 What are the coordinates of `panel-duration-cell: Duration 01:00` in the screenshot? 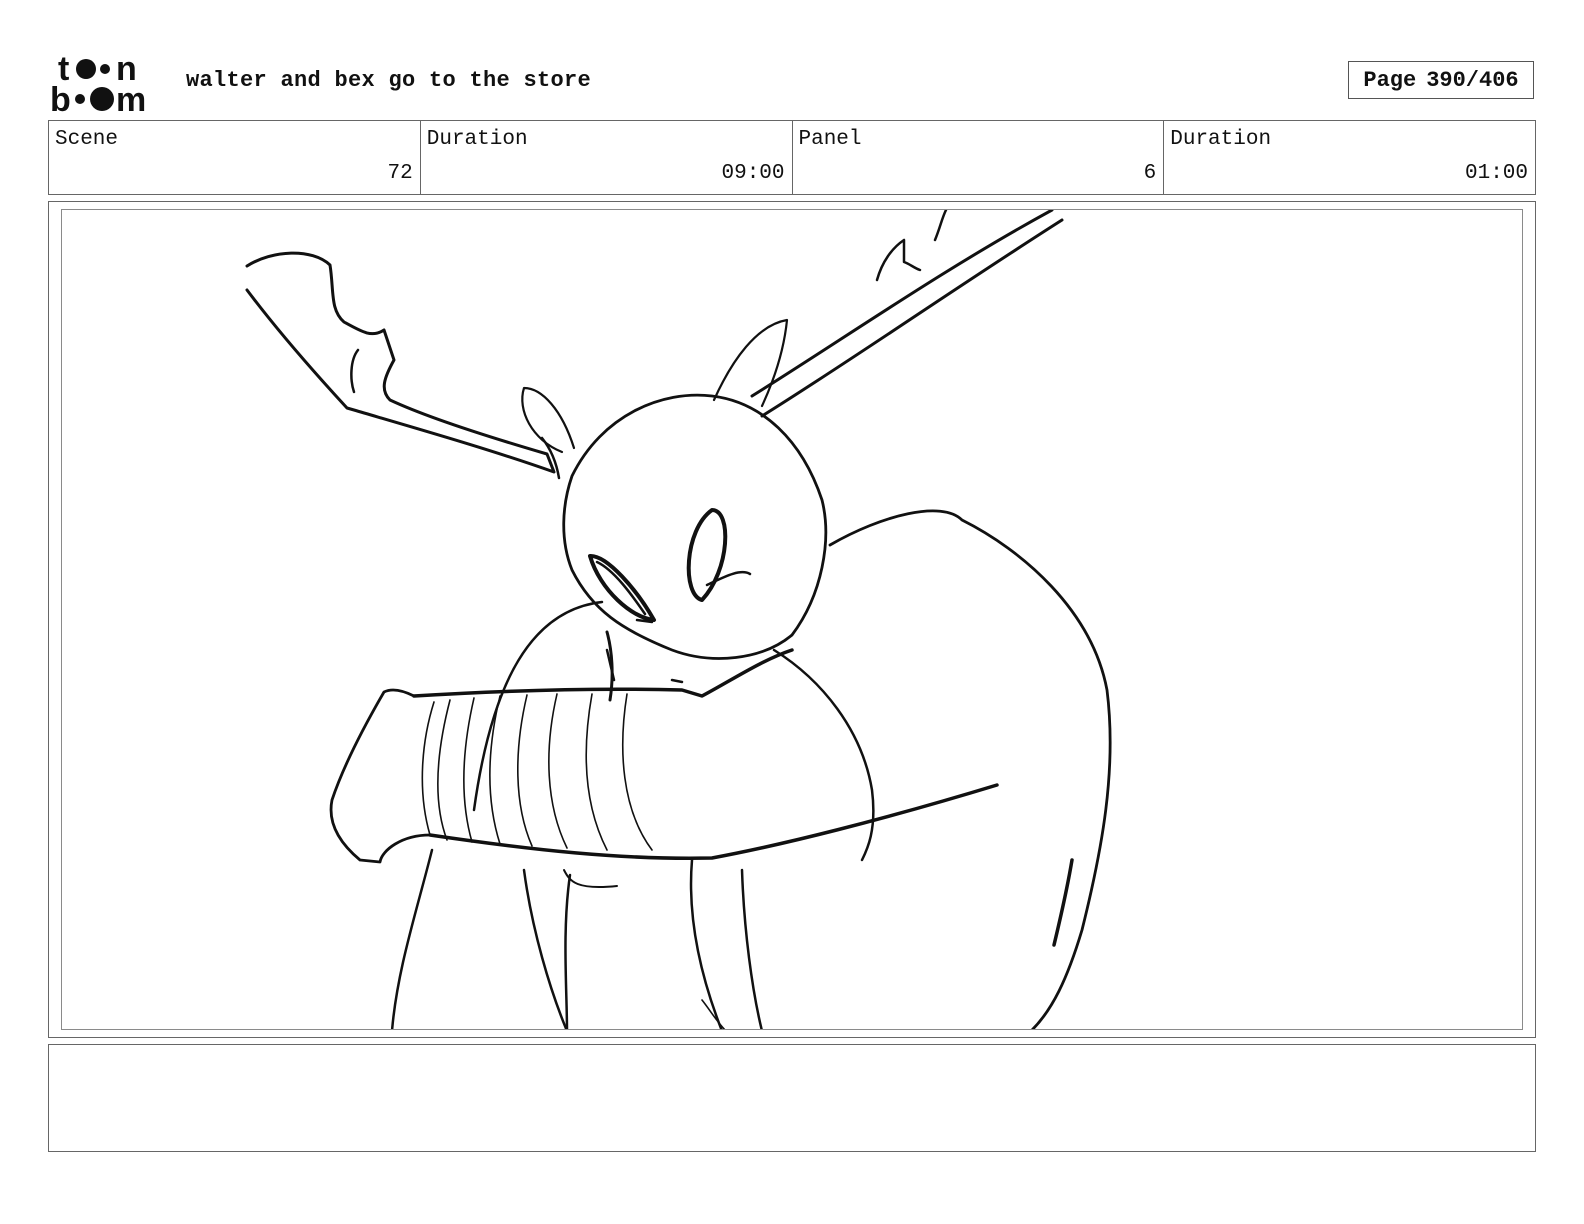 It's located at (1349, 157).